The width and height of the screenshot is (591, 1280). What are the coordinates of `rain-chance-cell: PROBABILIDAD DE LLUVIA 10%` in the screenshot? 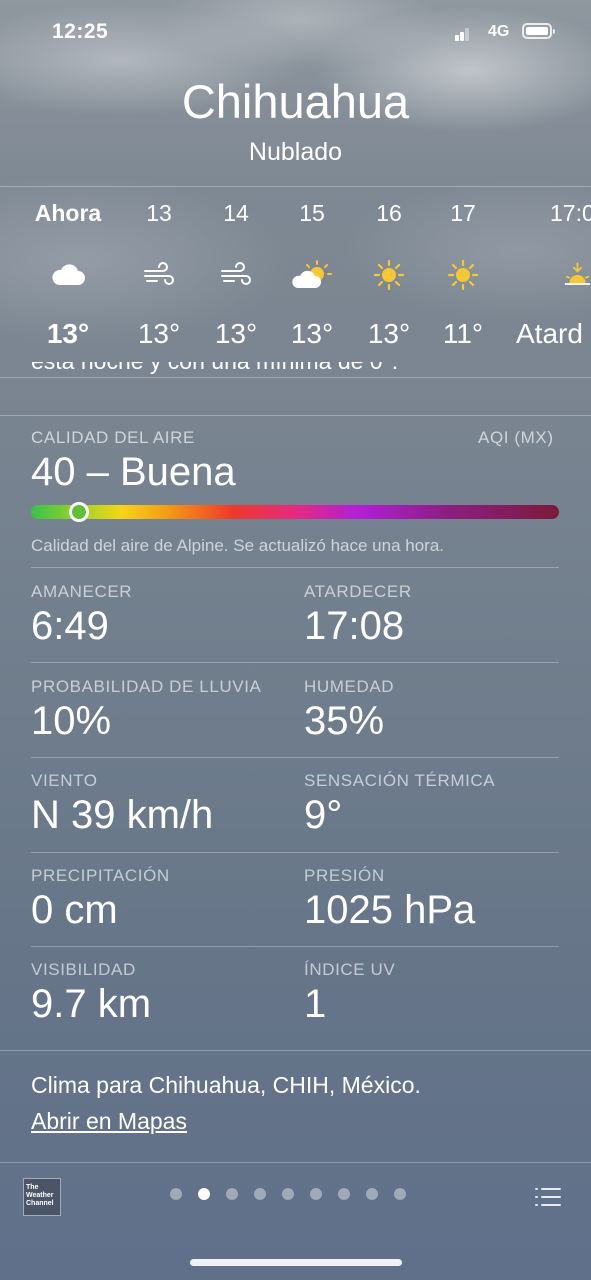 It's located at (146, 710).